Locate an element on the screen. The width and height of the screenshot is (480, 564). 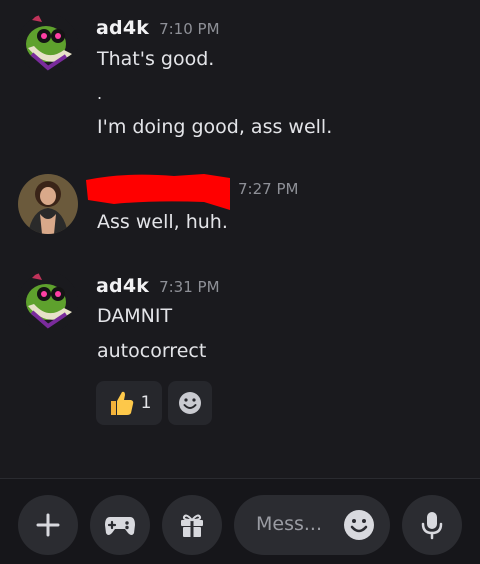
message-header: ad4k 7:10 PM is located at coordinates (158, 28).